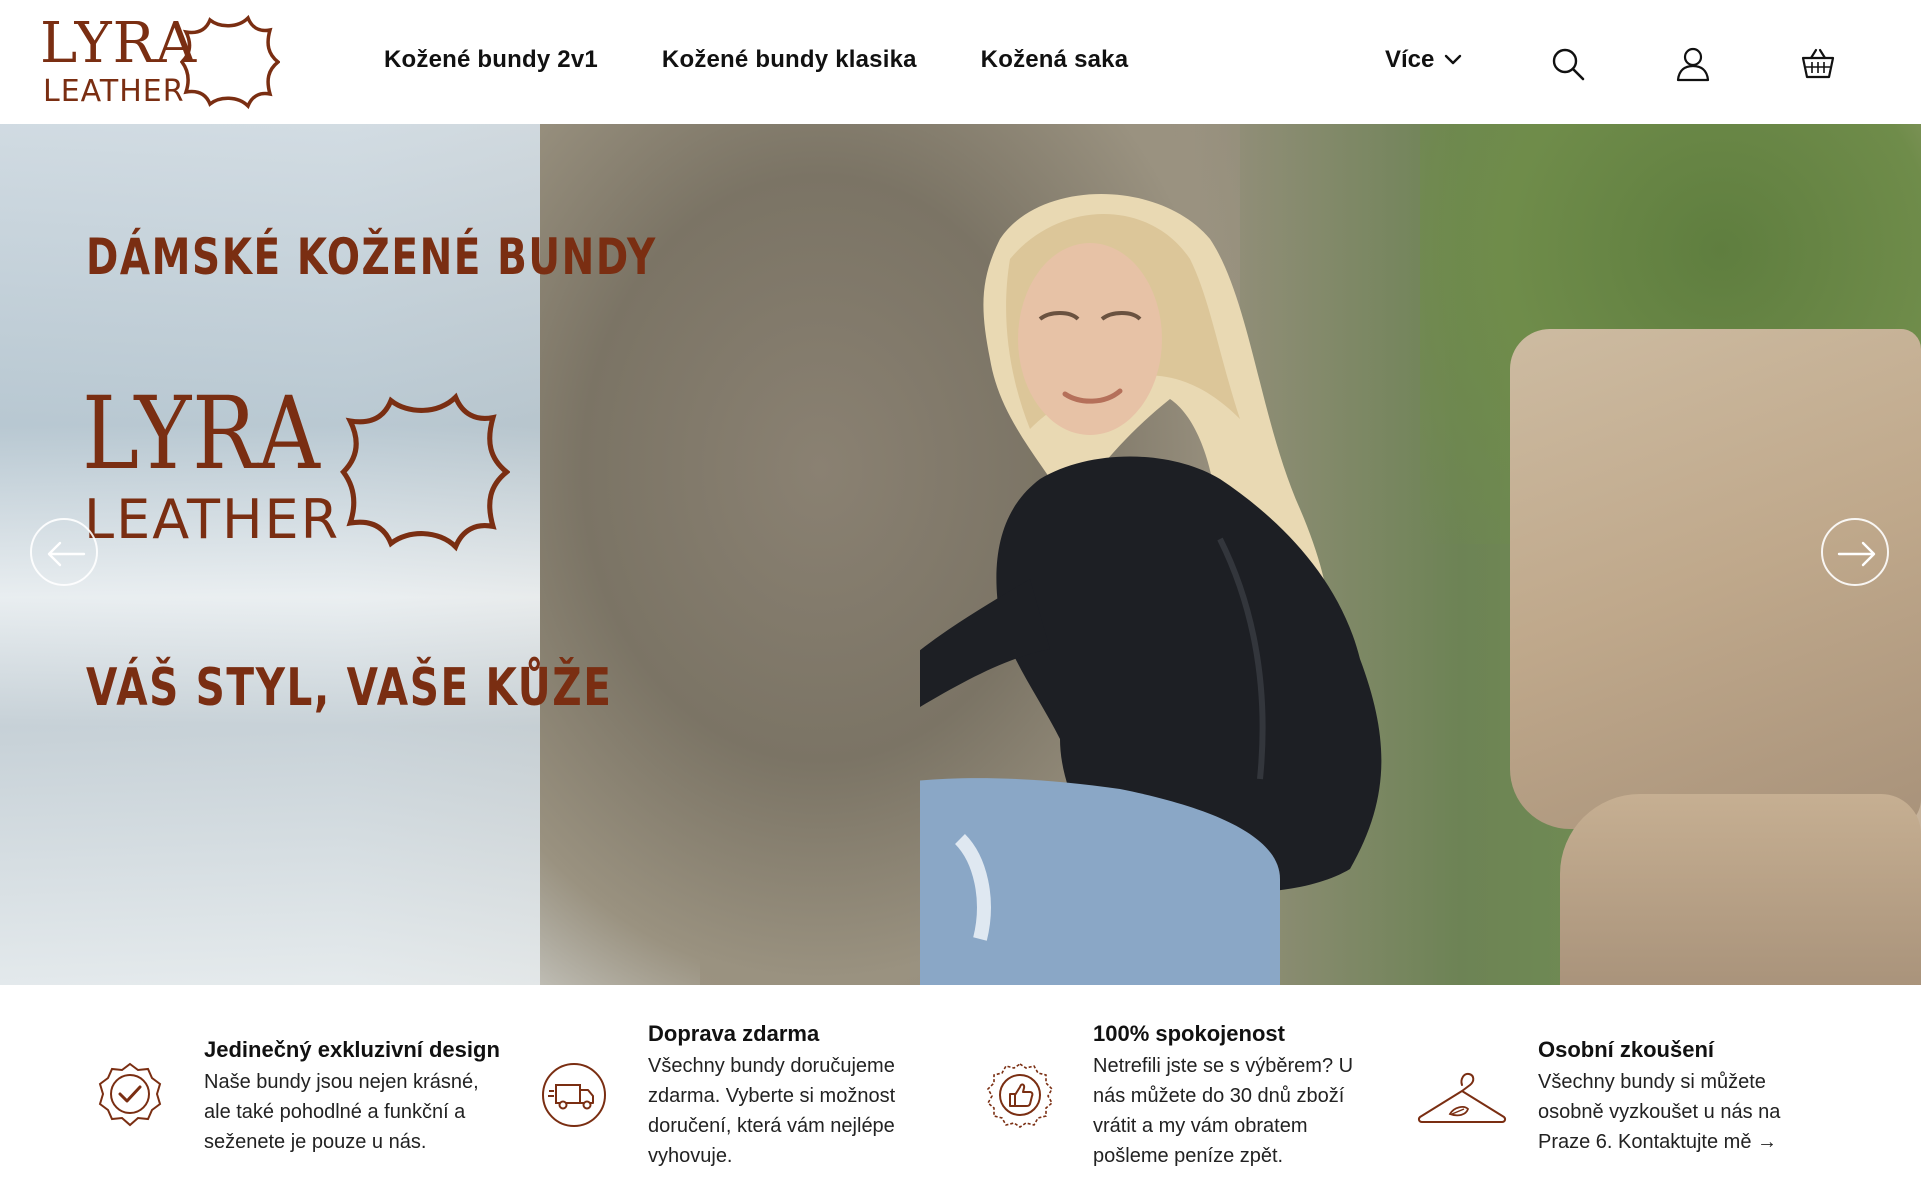 The height and width of the screenshot is (1203, 1921). Describe the element at coordinates (119, 43) in the screenshot. I see `brand-logo-line1: LYRA` at that location.